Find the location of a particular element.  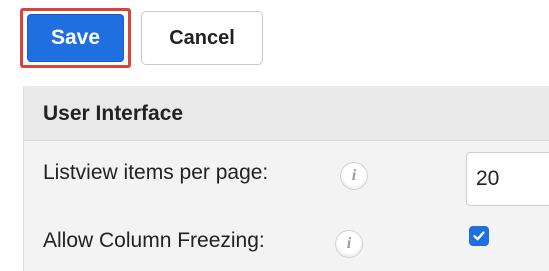

allow-column-freezing-checkbox is located at coordinates (479, 236).